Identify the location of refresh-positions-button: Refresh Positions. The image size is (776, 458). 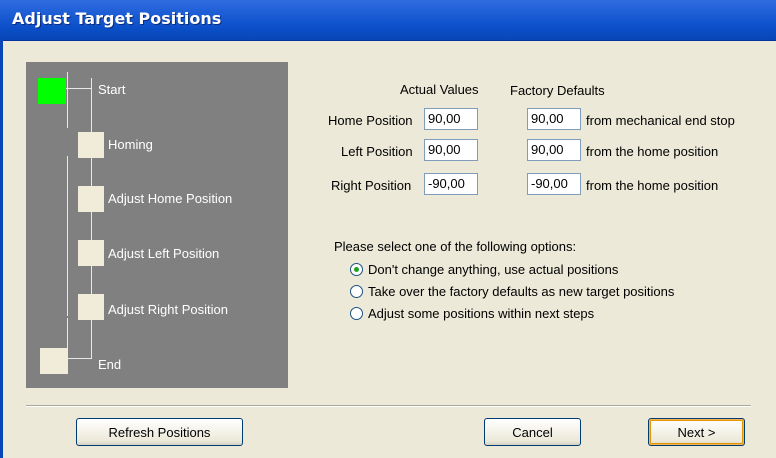
(159, 432).